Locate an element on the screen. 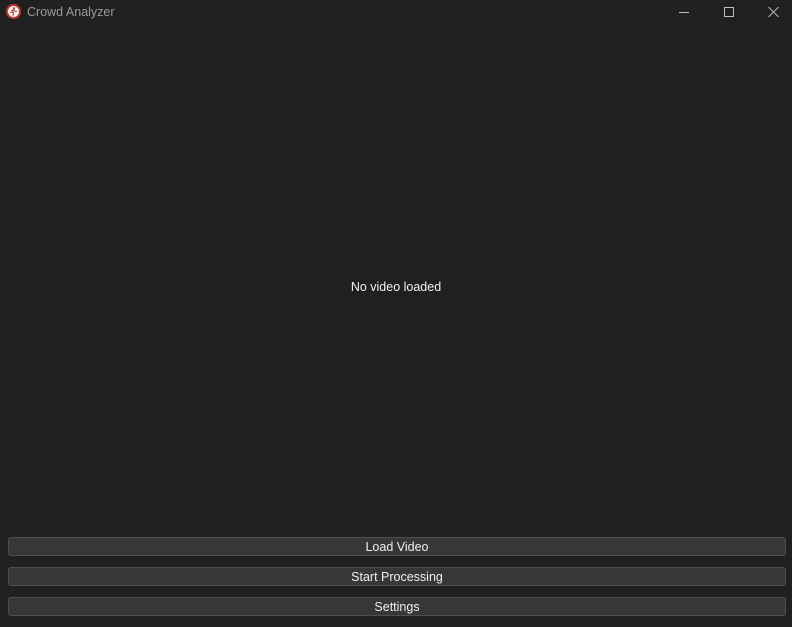  maximize-icon is located at coordinates (729, 12).